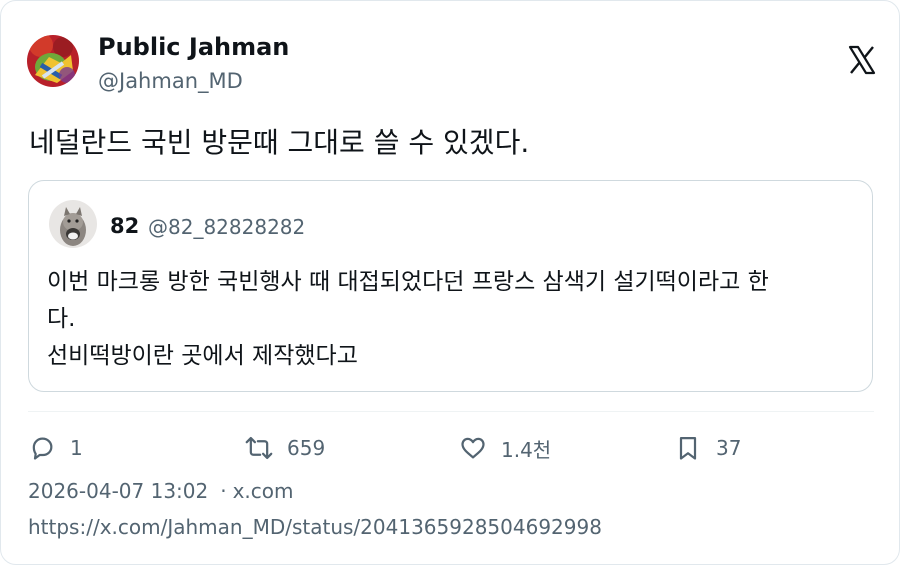 The height and width of the screenshot is (565, 900). Describe the element at coordinates (408, 282) in the screenshot. I see `quoted-text-line: 이번 마크롱 방한 국빈행사 때 대접되었다던 프랑스 삼색기 설기떡이라고 한` at that location.